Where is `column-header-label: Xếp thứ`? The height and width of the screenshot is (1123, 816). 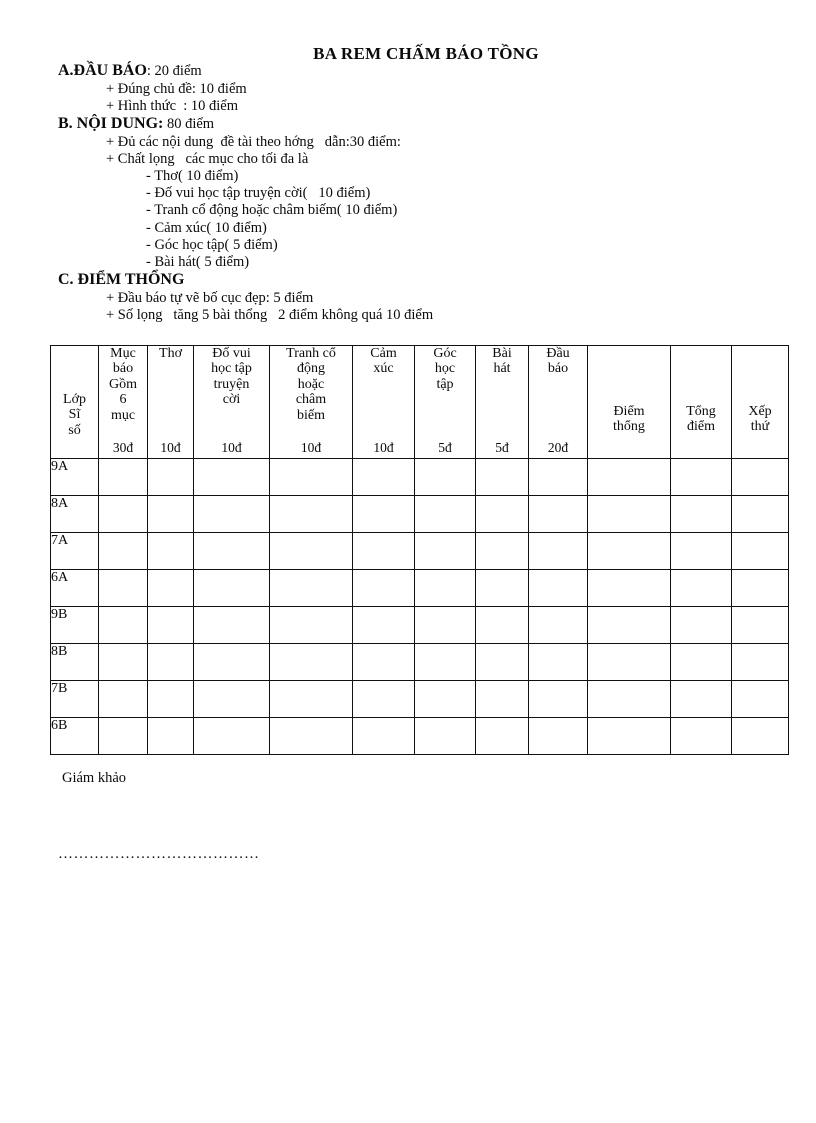
column-header-label: Xếp thứ is located at coordinates (760, 418).